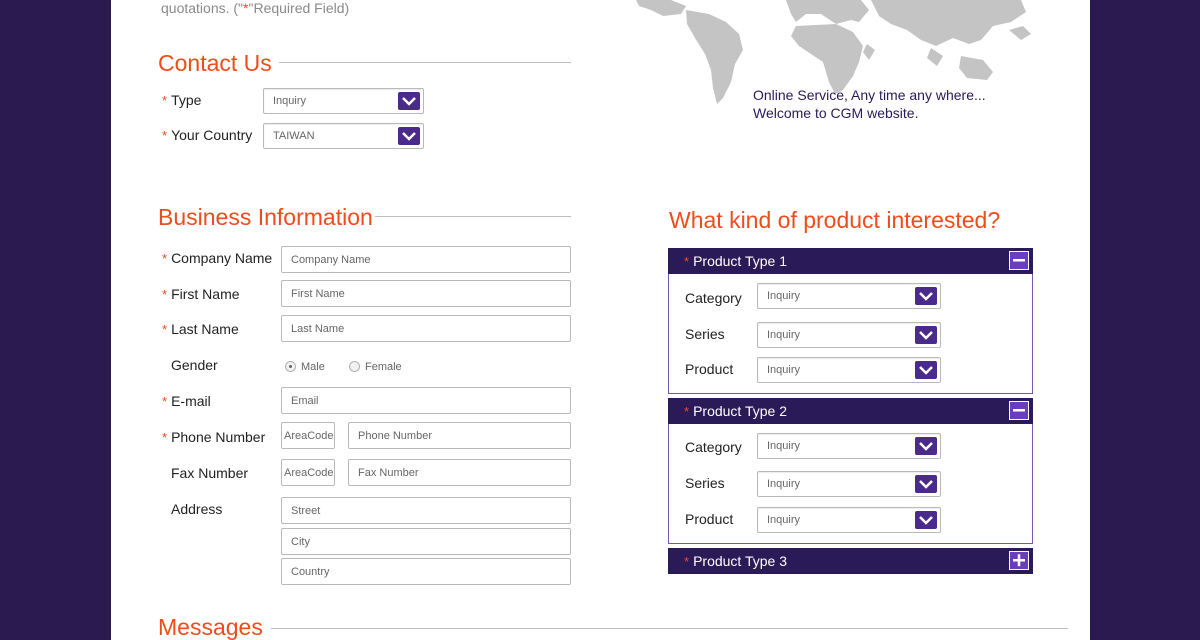 This screenshot has height=640, width=1200. I want to click on company-label-text: Company Name, so click(222, 258).